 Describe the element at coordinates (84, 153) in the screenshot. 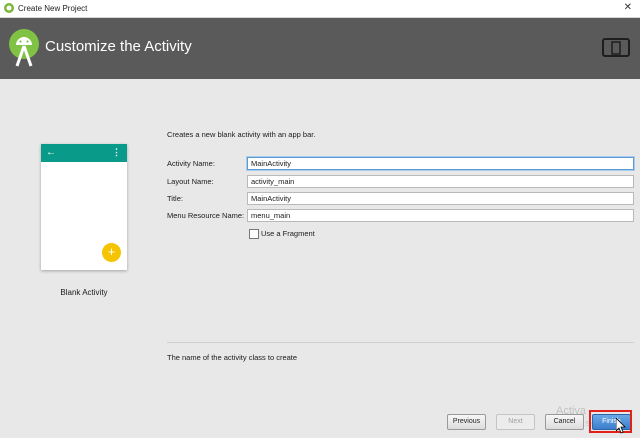

I see `app-bar: ← ⋮` at that location.